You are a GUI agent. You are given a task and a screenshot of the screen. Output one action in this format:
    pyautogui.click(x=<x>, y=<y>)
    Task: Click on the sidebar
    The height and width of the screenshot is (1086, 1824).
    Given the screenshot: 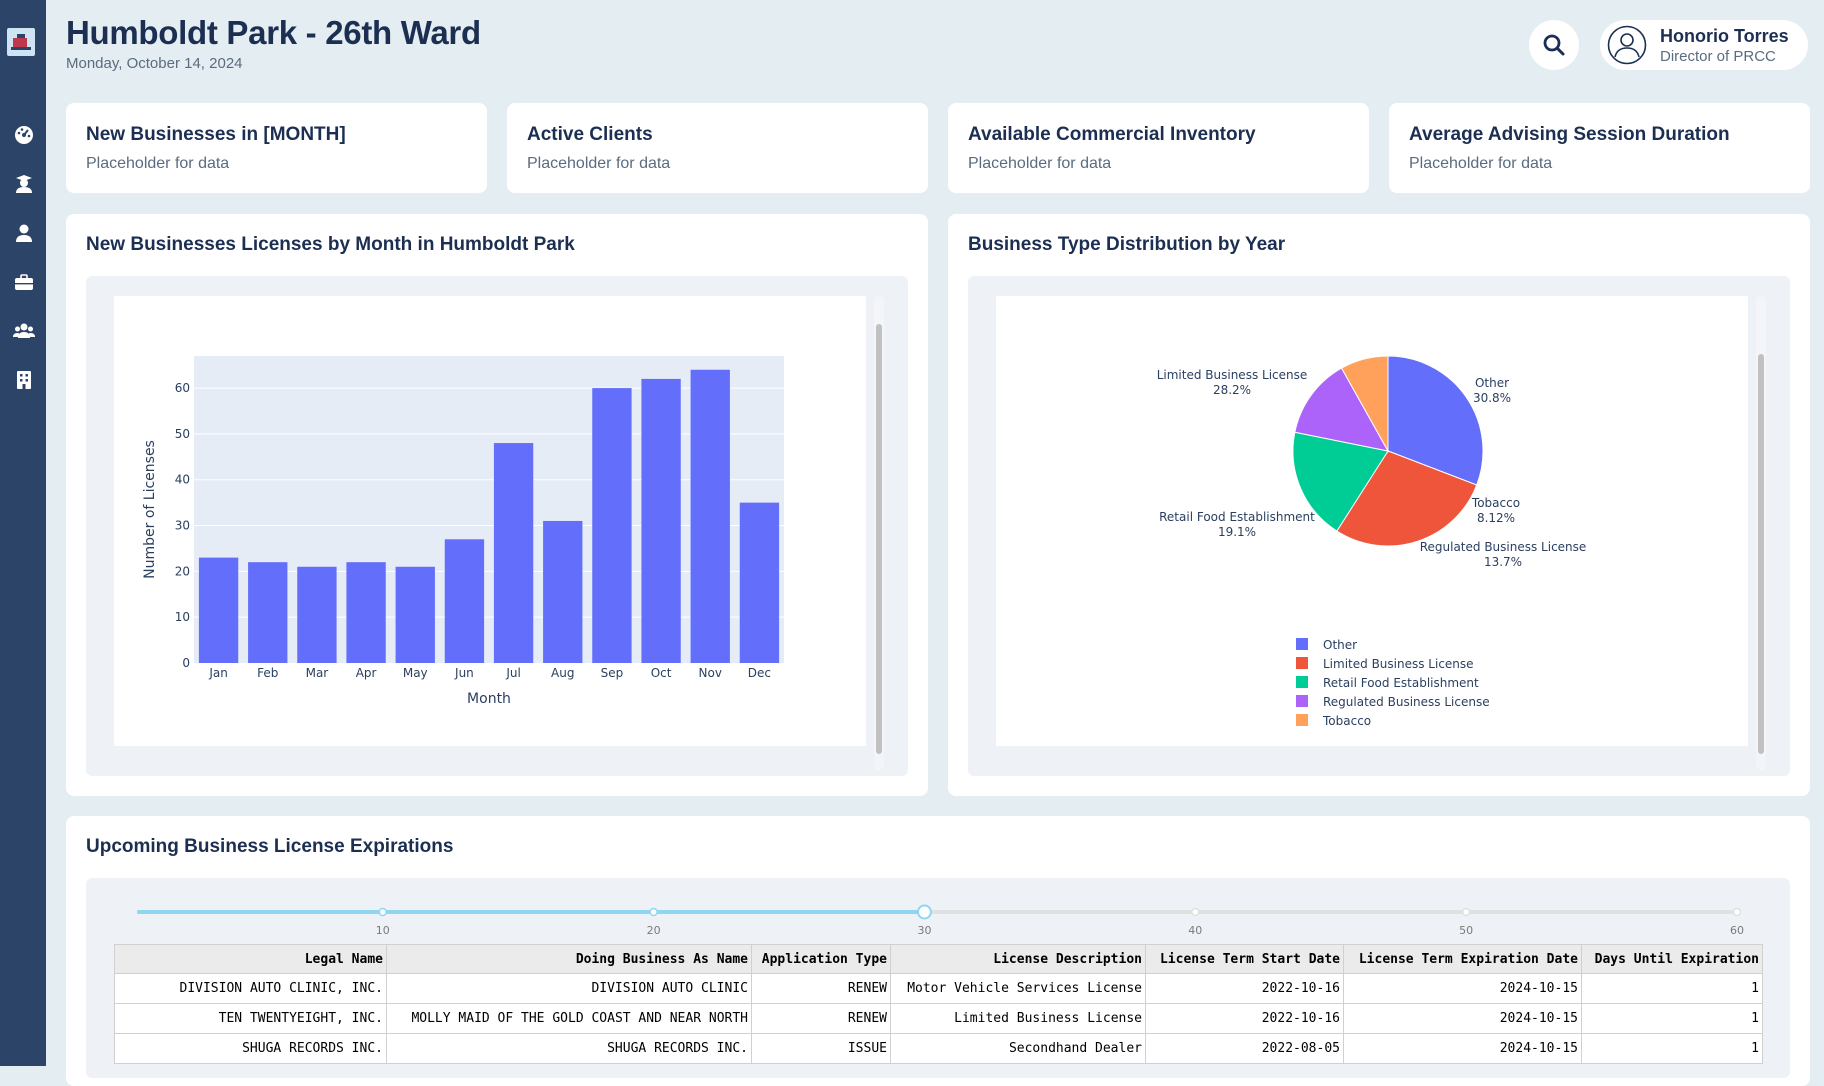 What is the action you would take?
    pyautogui.click(x=23, y=533)
    